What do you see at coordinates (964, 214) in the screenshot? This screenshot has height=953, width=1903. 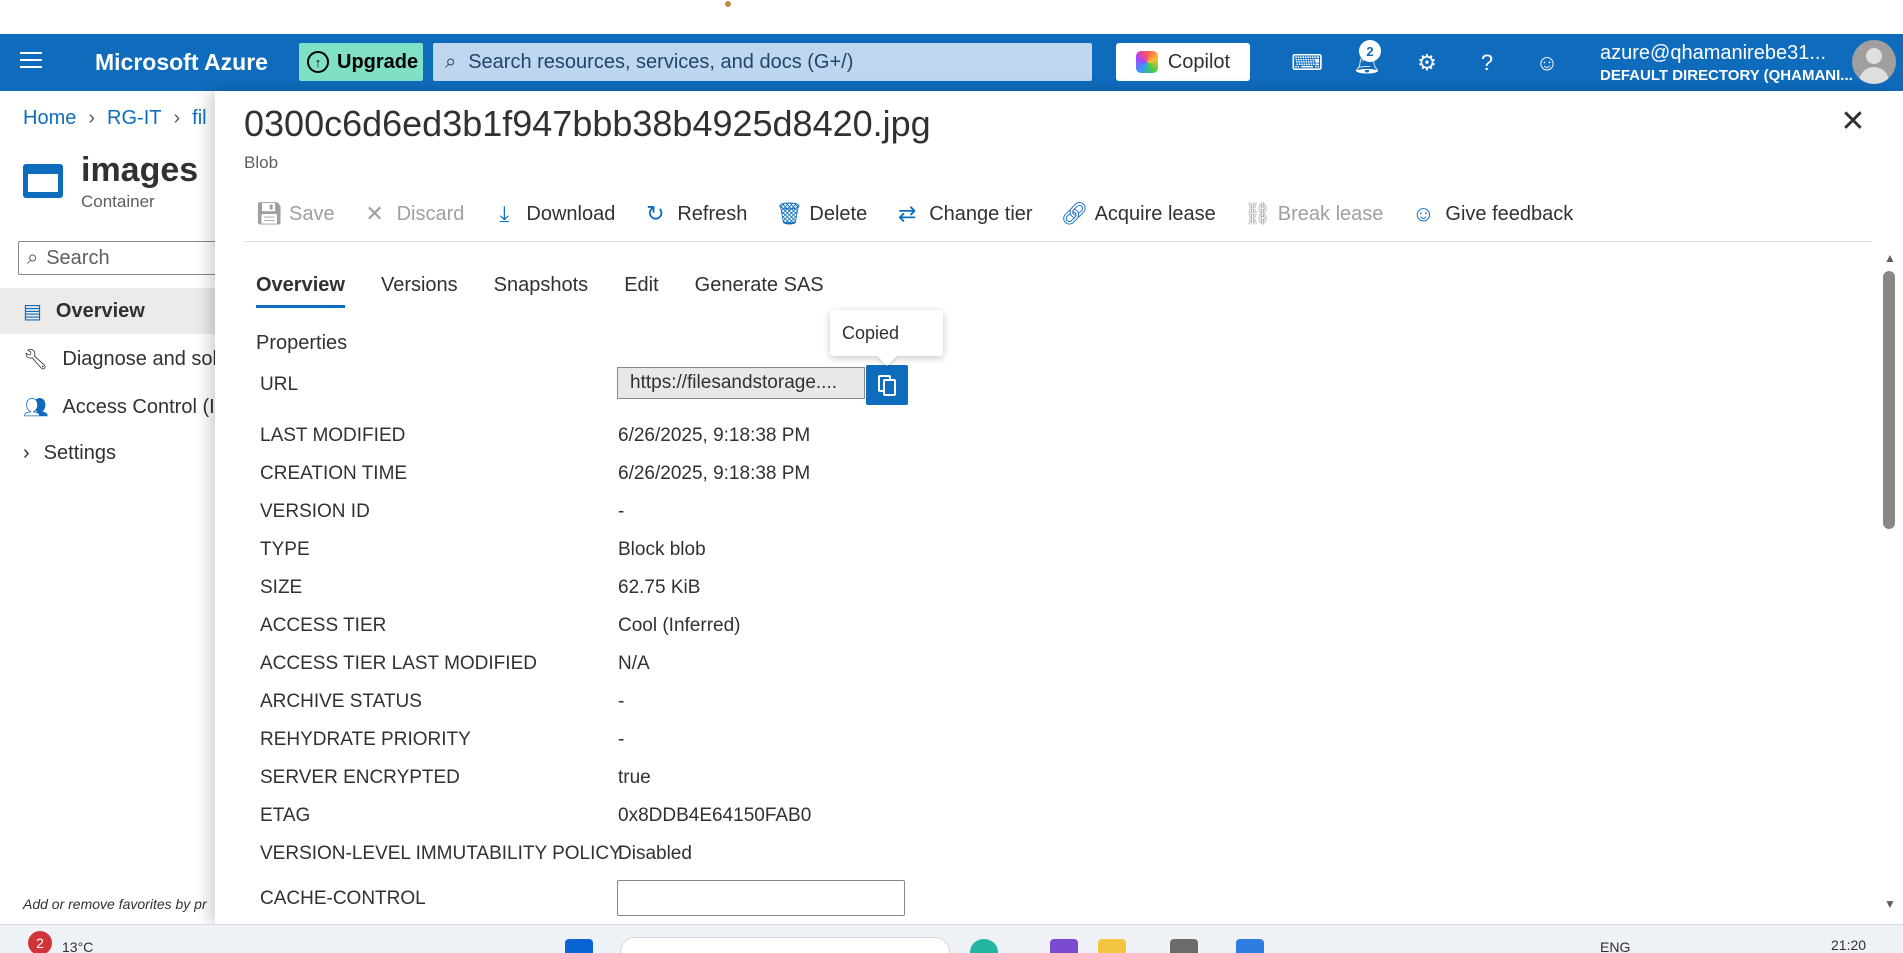 I see `change-tier-button: ⇄ Change tier` at bounding box center [964, 214].